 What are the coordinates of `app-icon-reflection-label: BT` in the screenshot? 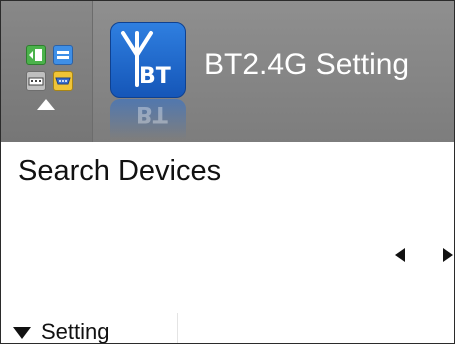 It's located at (152, 113).